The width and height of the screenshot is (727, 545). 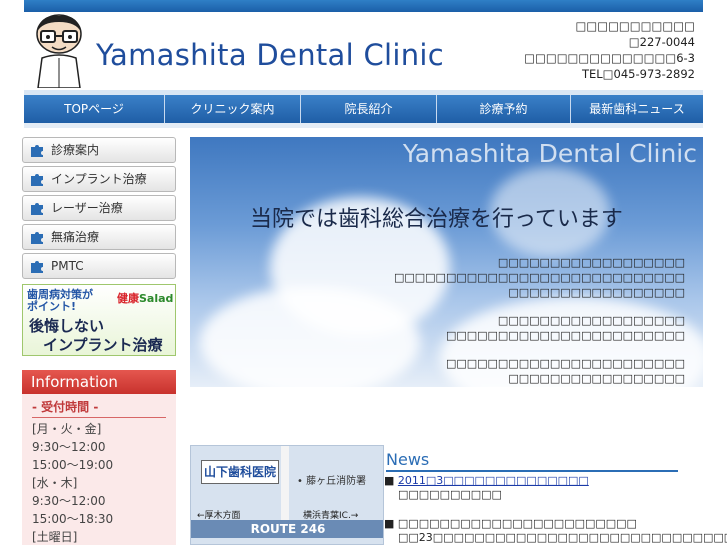 I want to click on access-map: 山下歯科医院 • 藤ヶ丘消防署 ←厚木方面 横浜青葉IC.→ ROUTE 246, so click(x=287, y=495).